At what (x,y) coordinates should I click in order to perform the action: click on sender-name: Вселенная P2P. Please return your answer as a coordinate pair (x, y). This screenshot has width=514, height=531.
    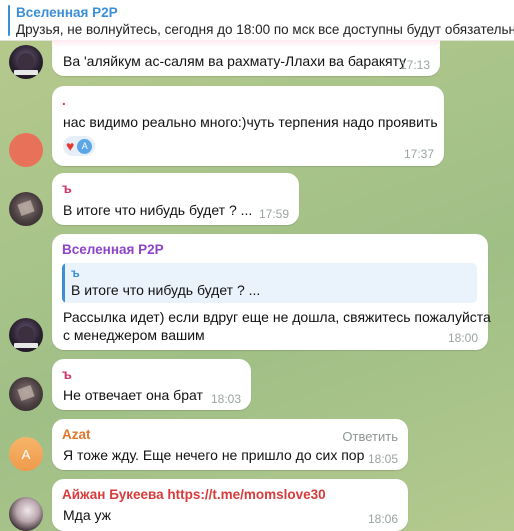
    Looking at the image, I should click on (113, 249).